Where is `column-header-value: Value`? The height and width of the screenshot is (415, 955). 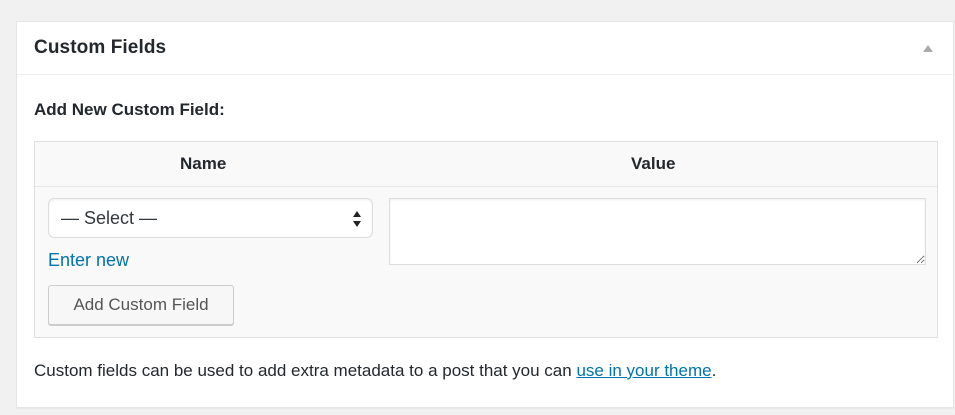
column-header-value: Value is located at coordinates (653, 163).